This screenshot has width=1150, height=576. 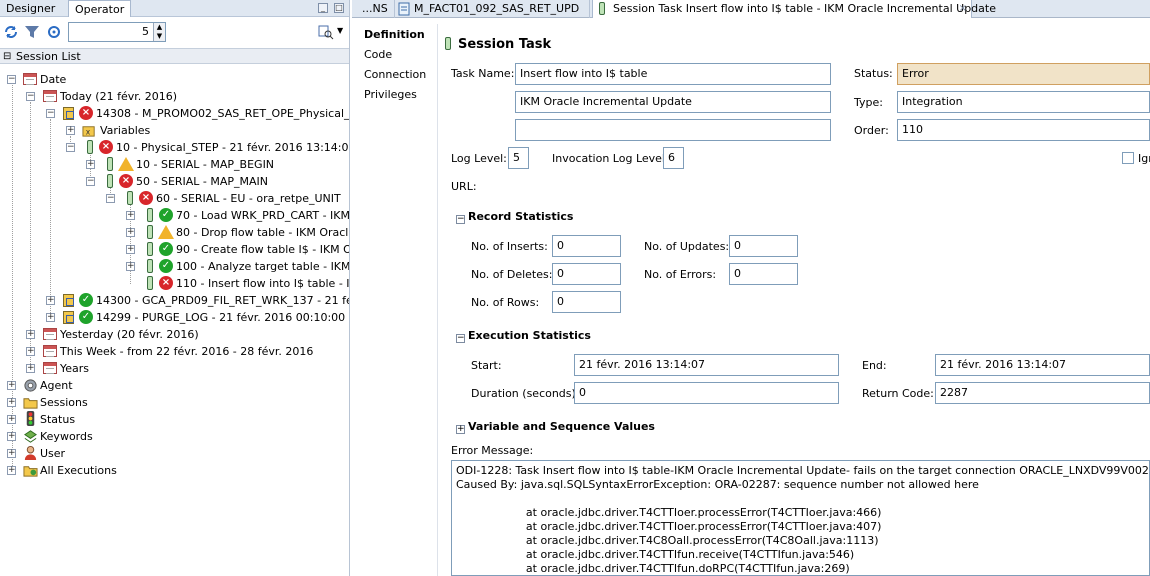 I want to click on svg-text: x, so click(x=88, y=131).